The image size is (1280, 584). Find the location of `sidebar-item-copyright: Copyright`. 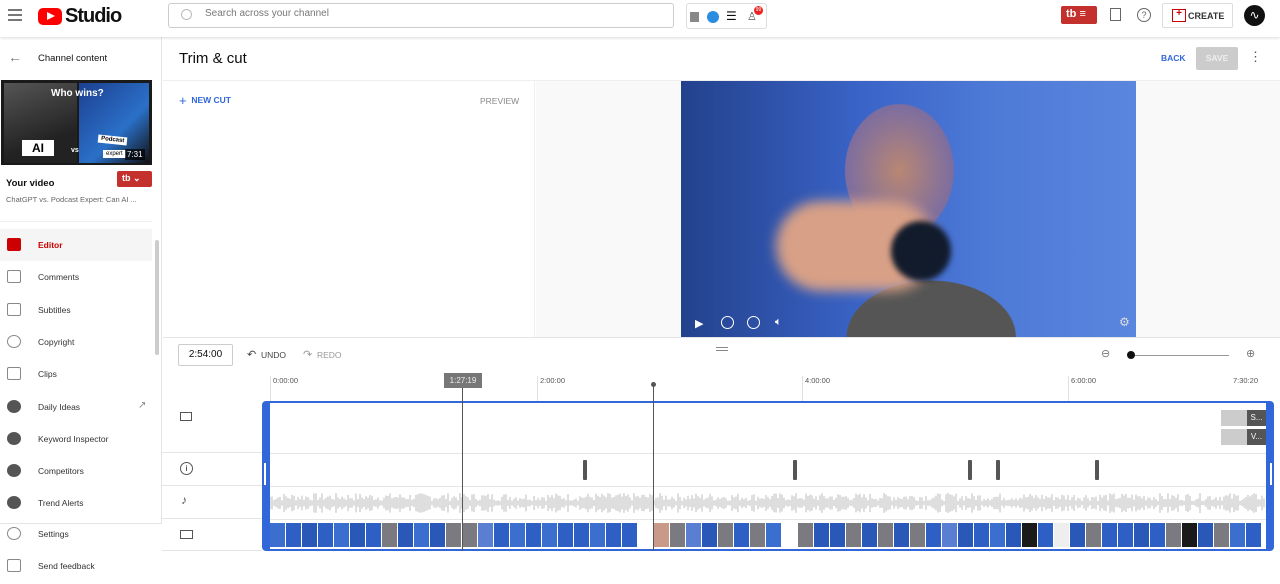

sidebar-item-copyright: Copyright is located at coordinates (76, 342).